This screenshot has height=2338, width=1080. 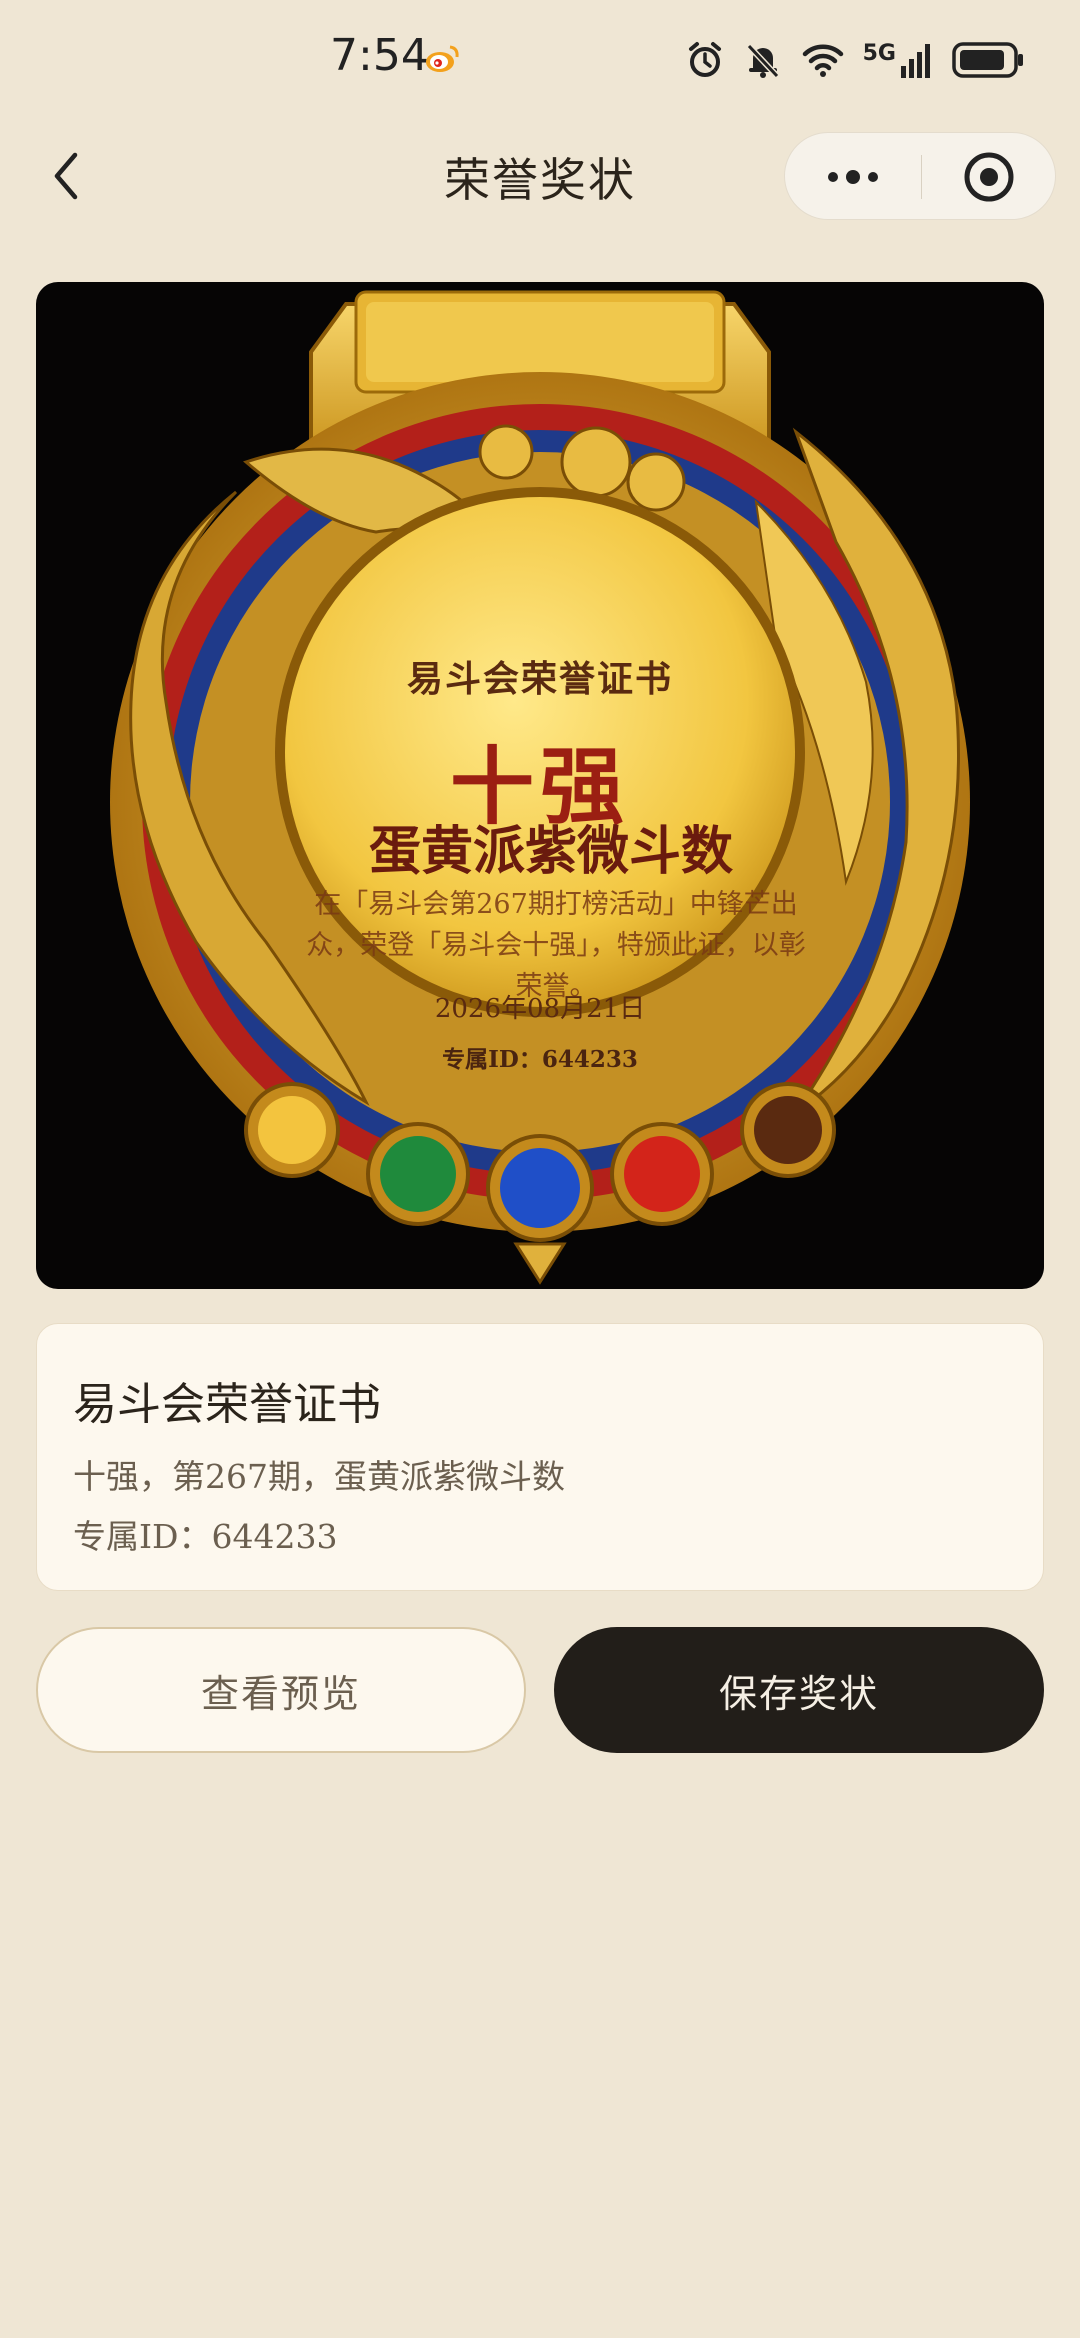 I want to click on close-button, so click(x=989, y=177).